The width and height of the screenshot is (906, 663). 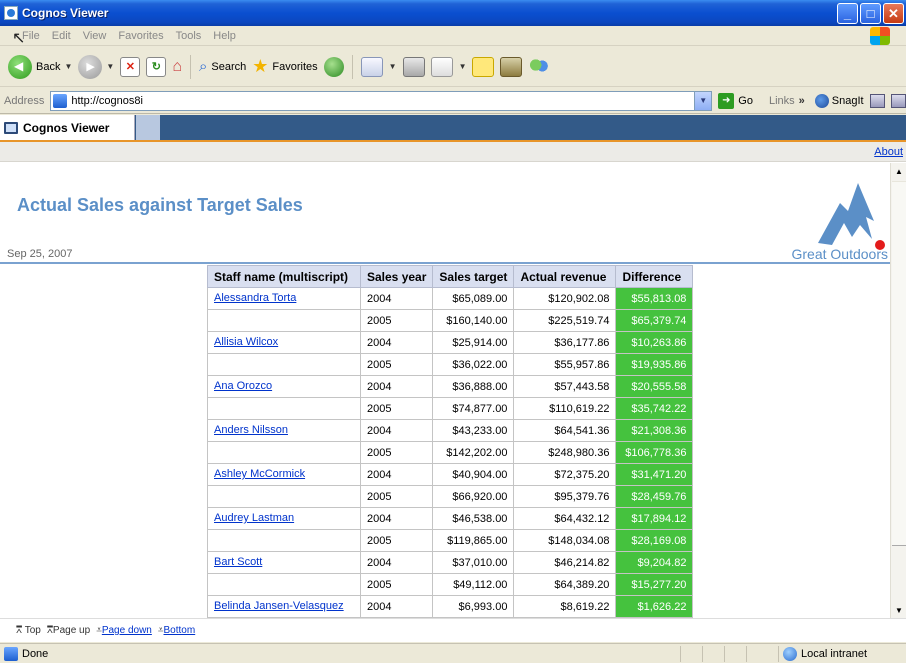 I want to click on history-icon, so click(x=333, y=66).